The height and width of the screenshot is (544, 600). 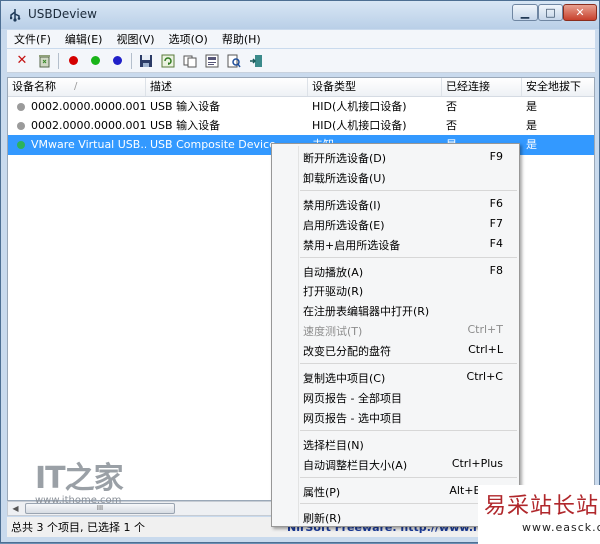 What do you see at coordinates (345, 158) in the screenshot?
I see `menu-item-label: 断开所选设备(D)` at bounding box center [345, 158].